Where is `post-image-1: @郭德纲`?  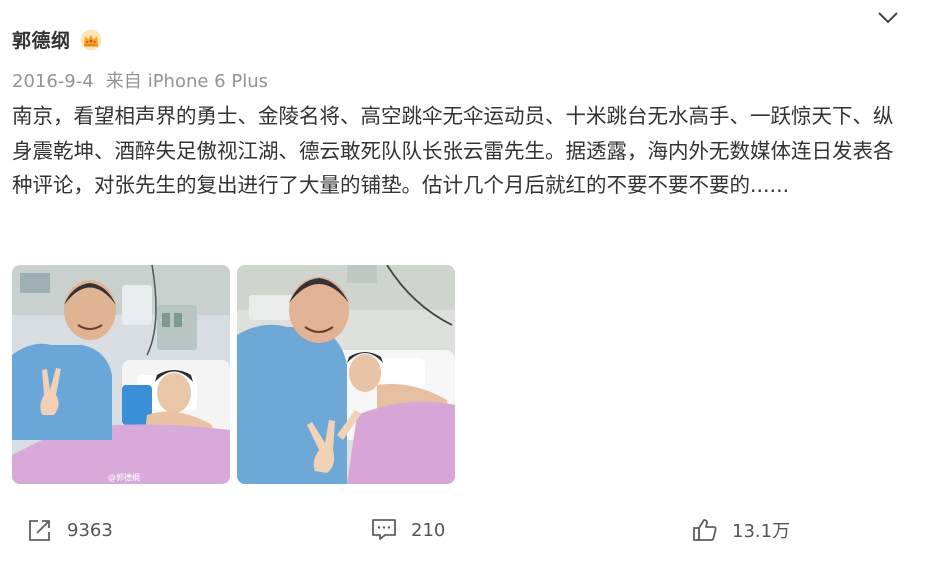
post-image-1: @郭德纲 is located at coordinates (121, 374).